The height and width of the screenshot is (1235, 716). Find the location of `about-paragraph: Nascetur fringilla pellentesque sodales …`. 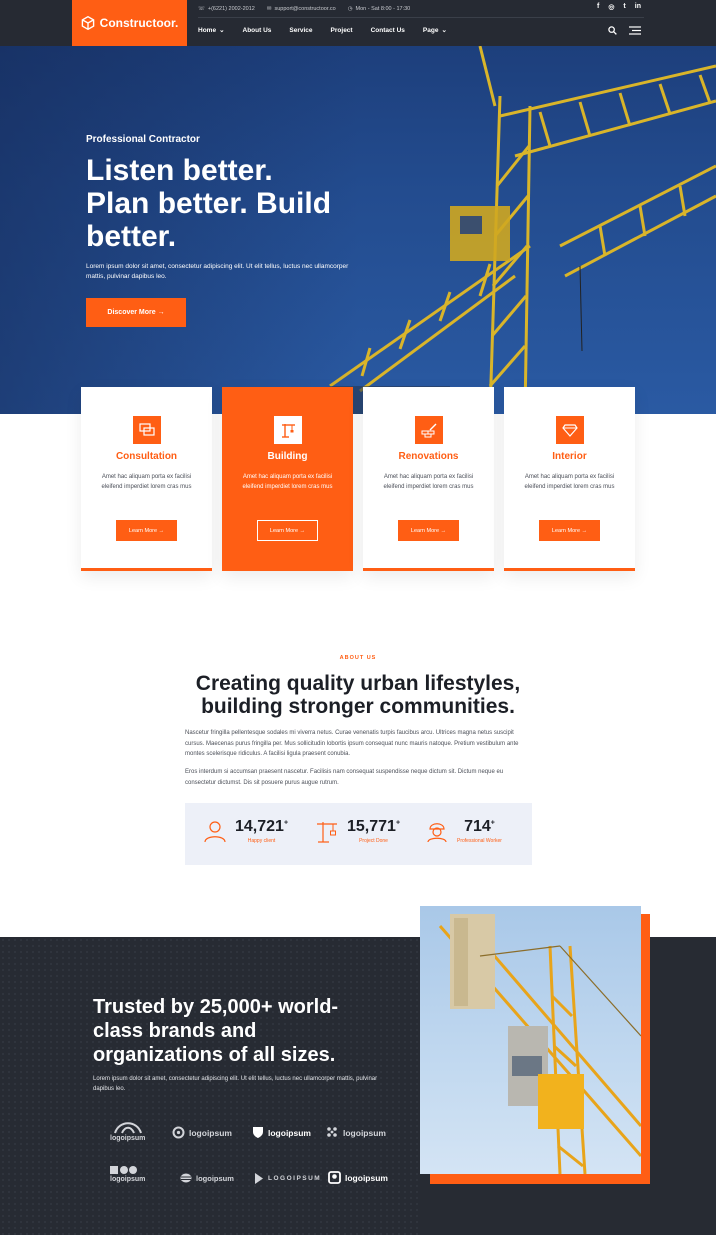

about-paragraph: Nascetur fringilla pellentesque sodales … is located at coordinates (352, 743).